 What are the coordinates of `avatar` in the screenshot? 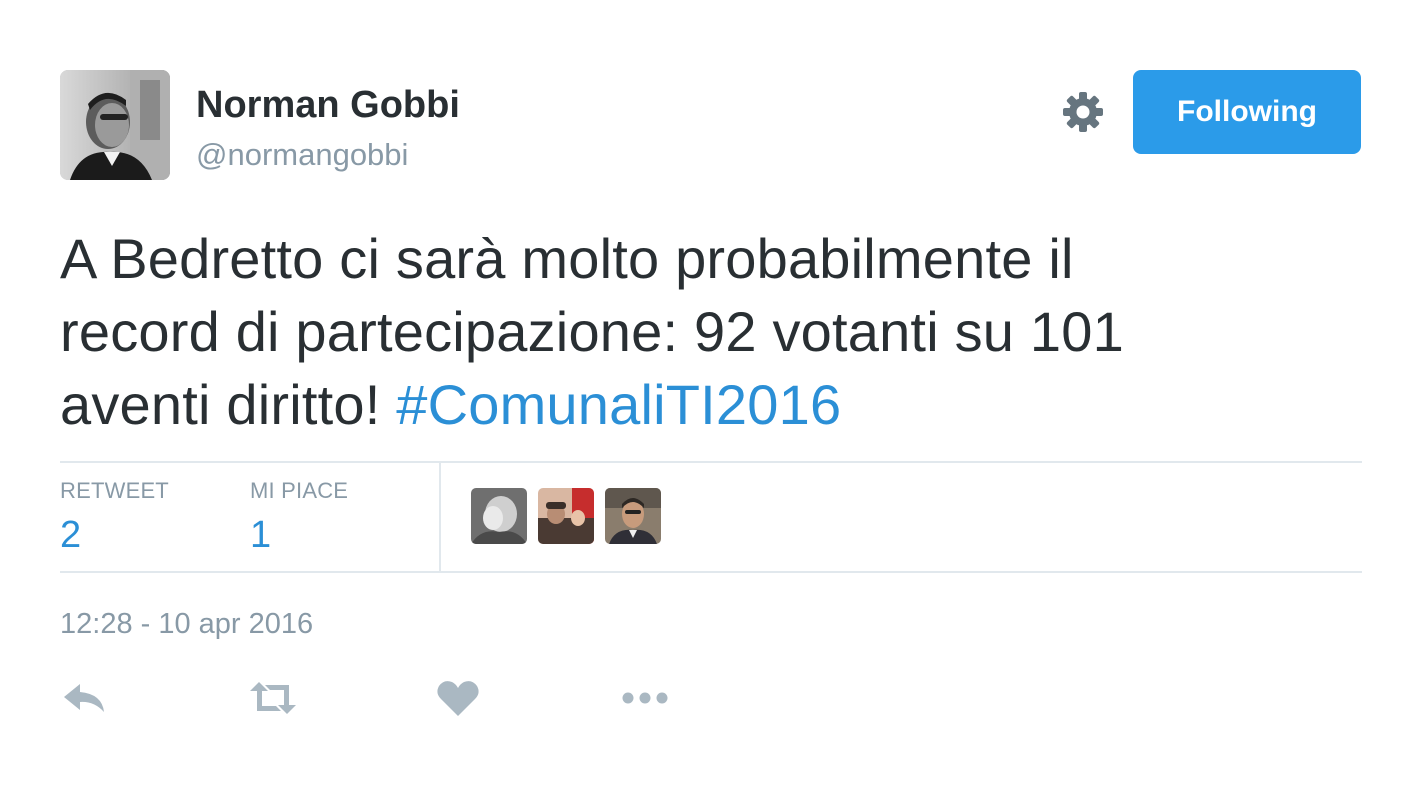 It's located at (115, 125).